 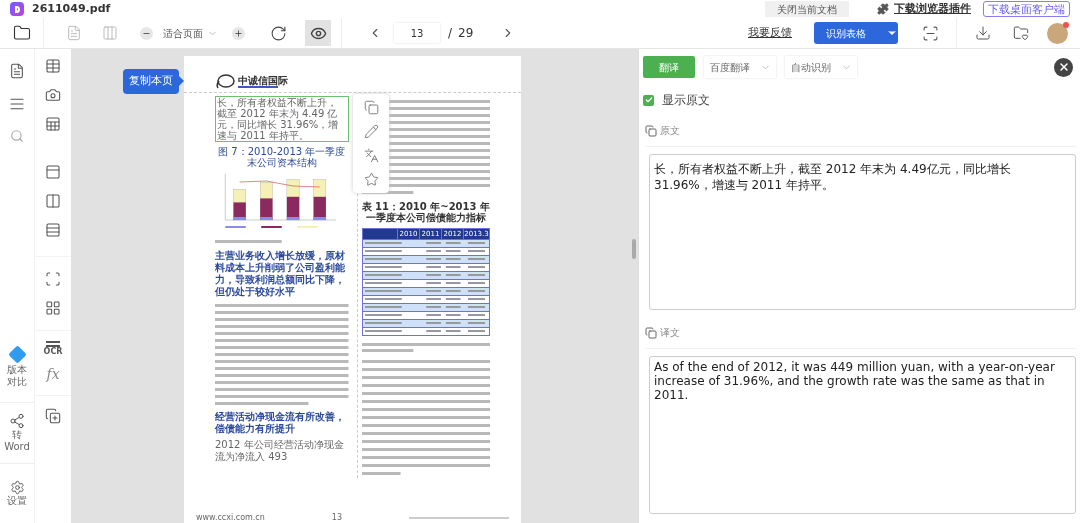 What do you see at coordinates (371, 155) in the screenshot?
I see `translate-icon` at bounding box center [371, 155].